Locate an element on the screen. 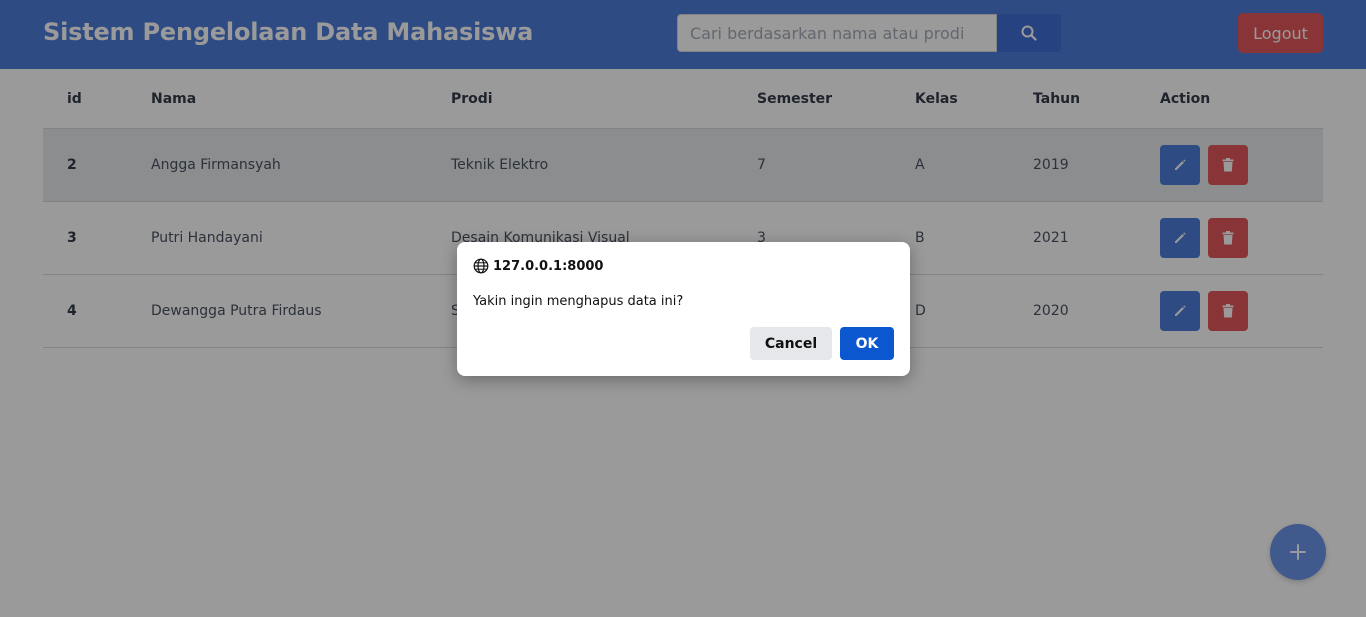 The height and width of the screenshot is (617, 1366). cancel-button: Cancel is located at coordinates (791, 343).